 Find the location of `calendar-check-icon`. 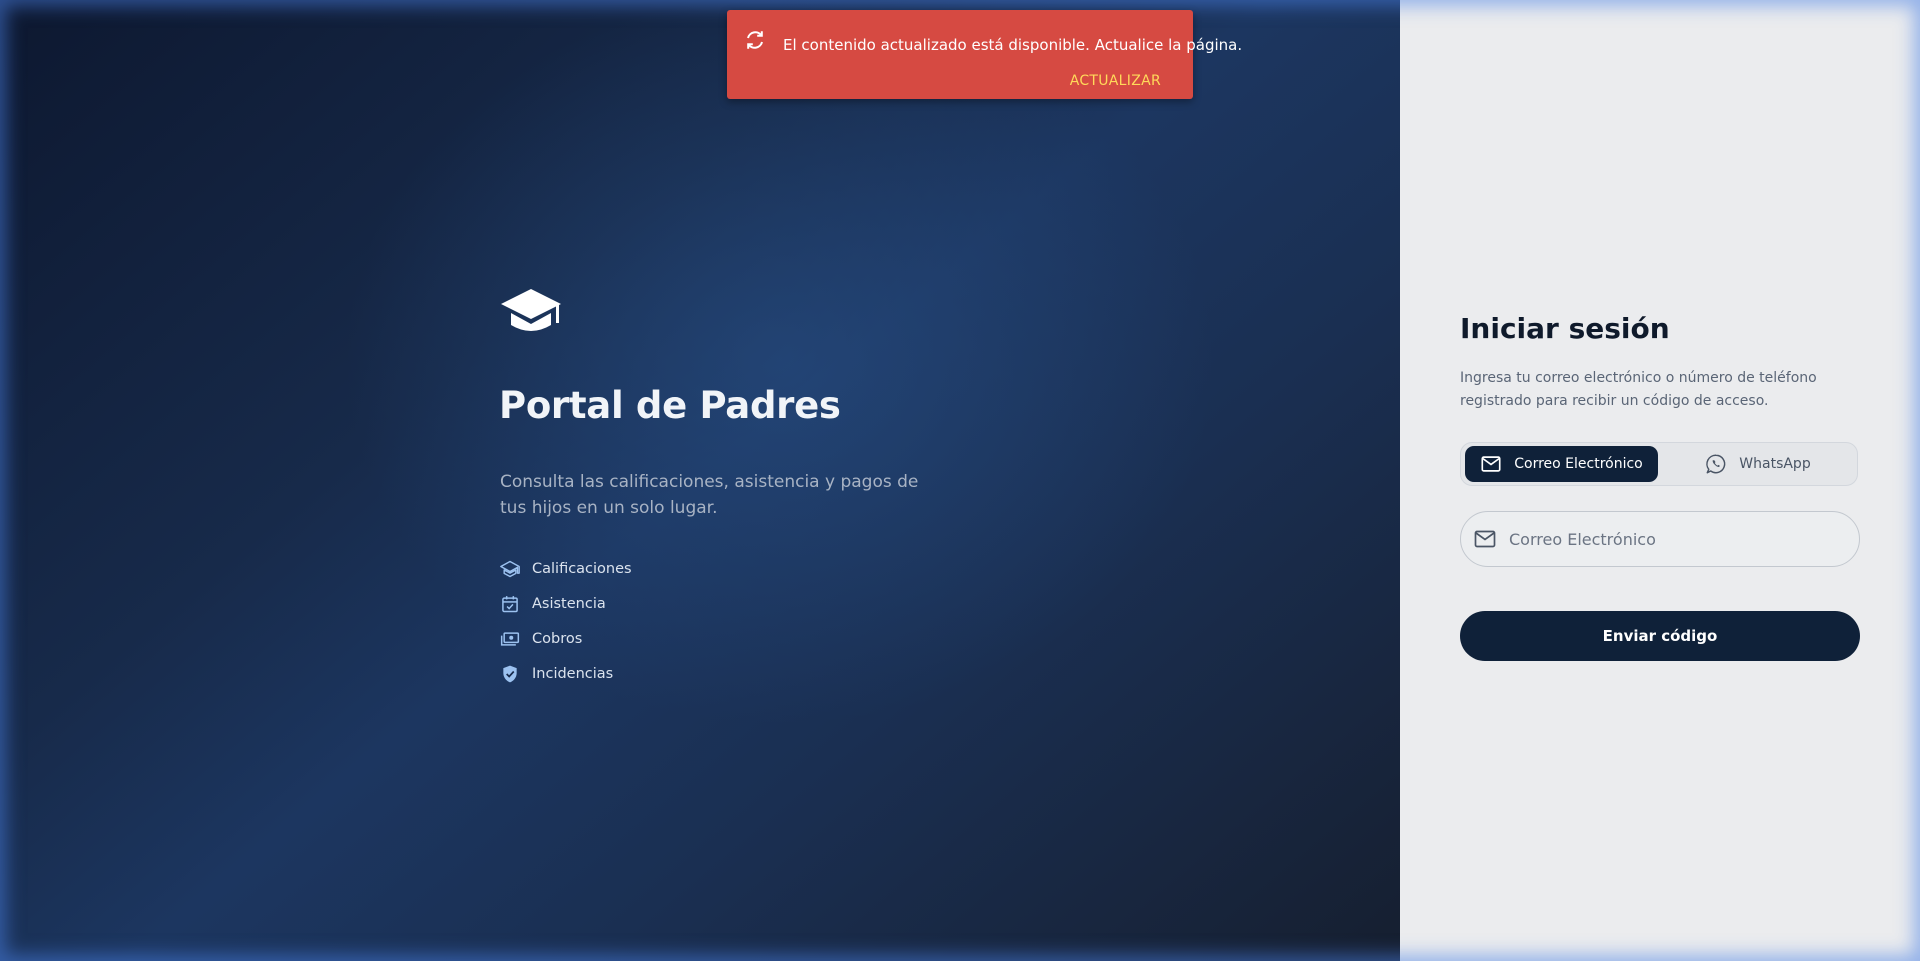

calendar-check-icon is located at coordinates (510, 603).